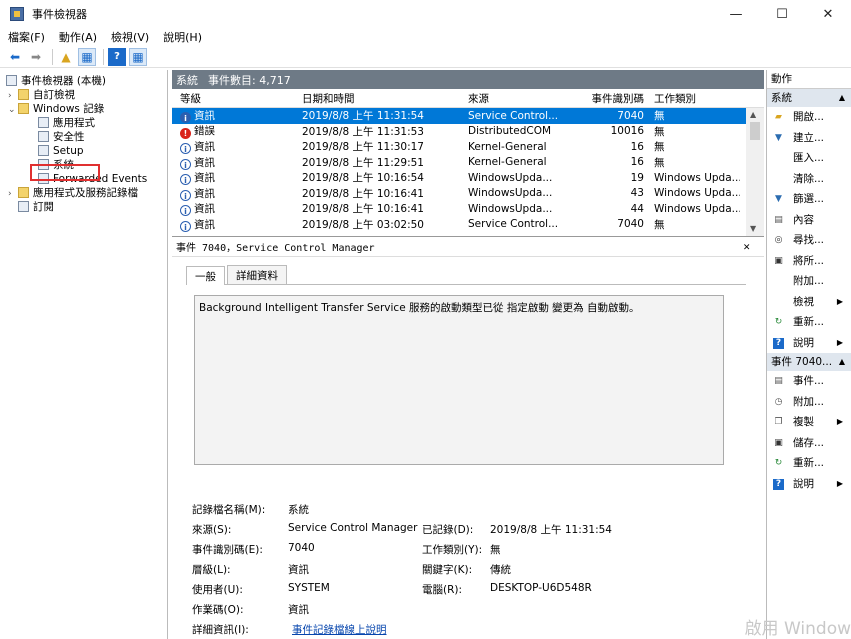 This screenshot has width=851, height=639. I want to click on detail-tabs: 一般 詳細資料, so click(466, 275).